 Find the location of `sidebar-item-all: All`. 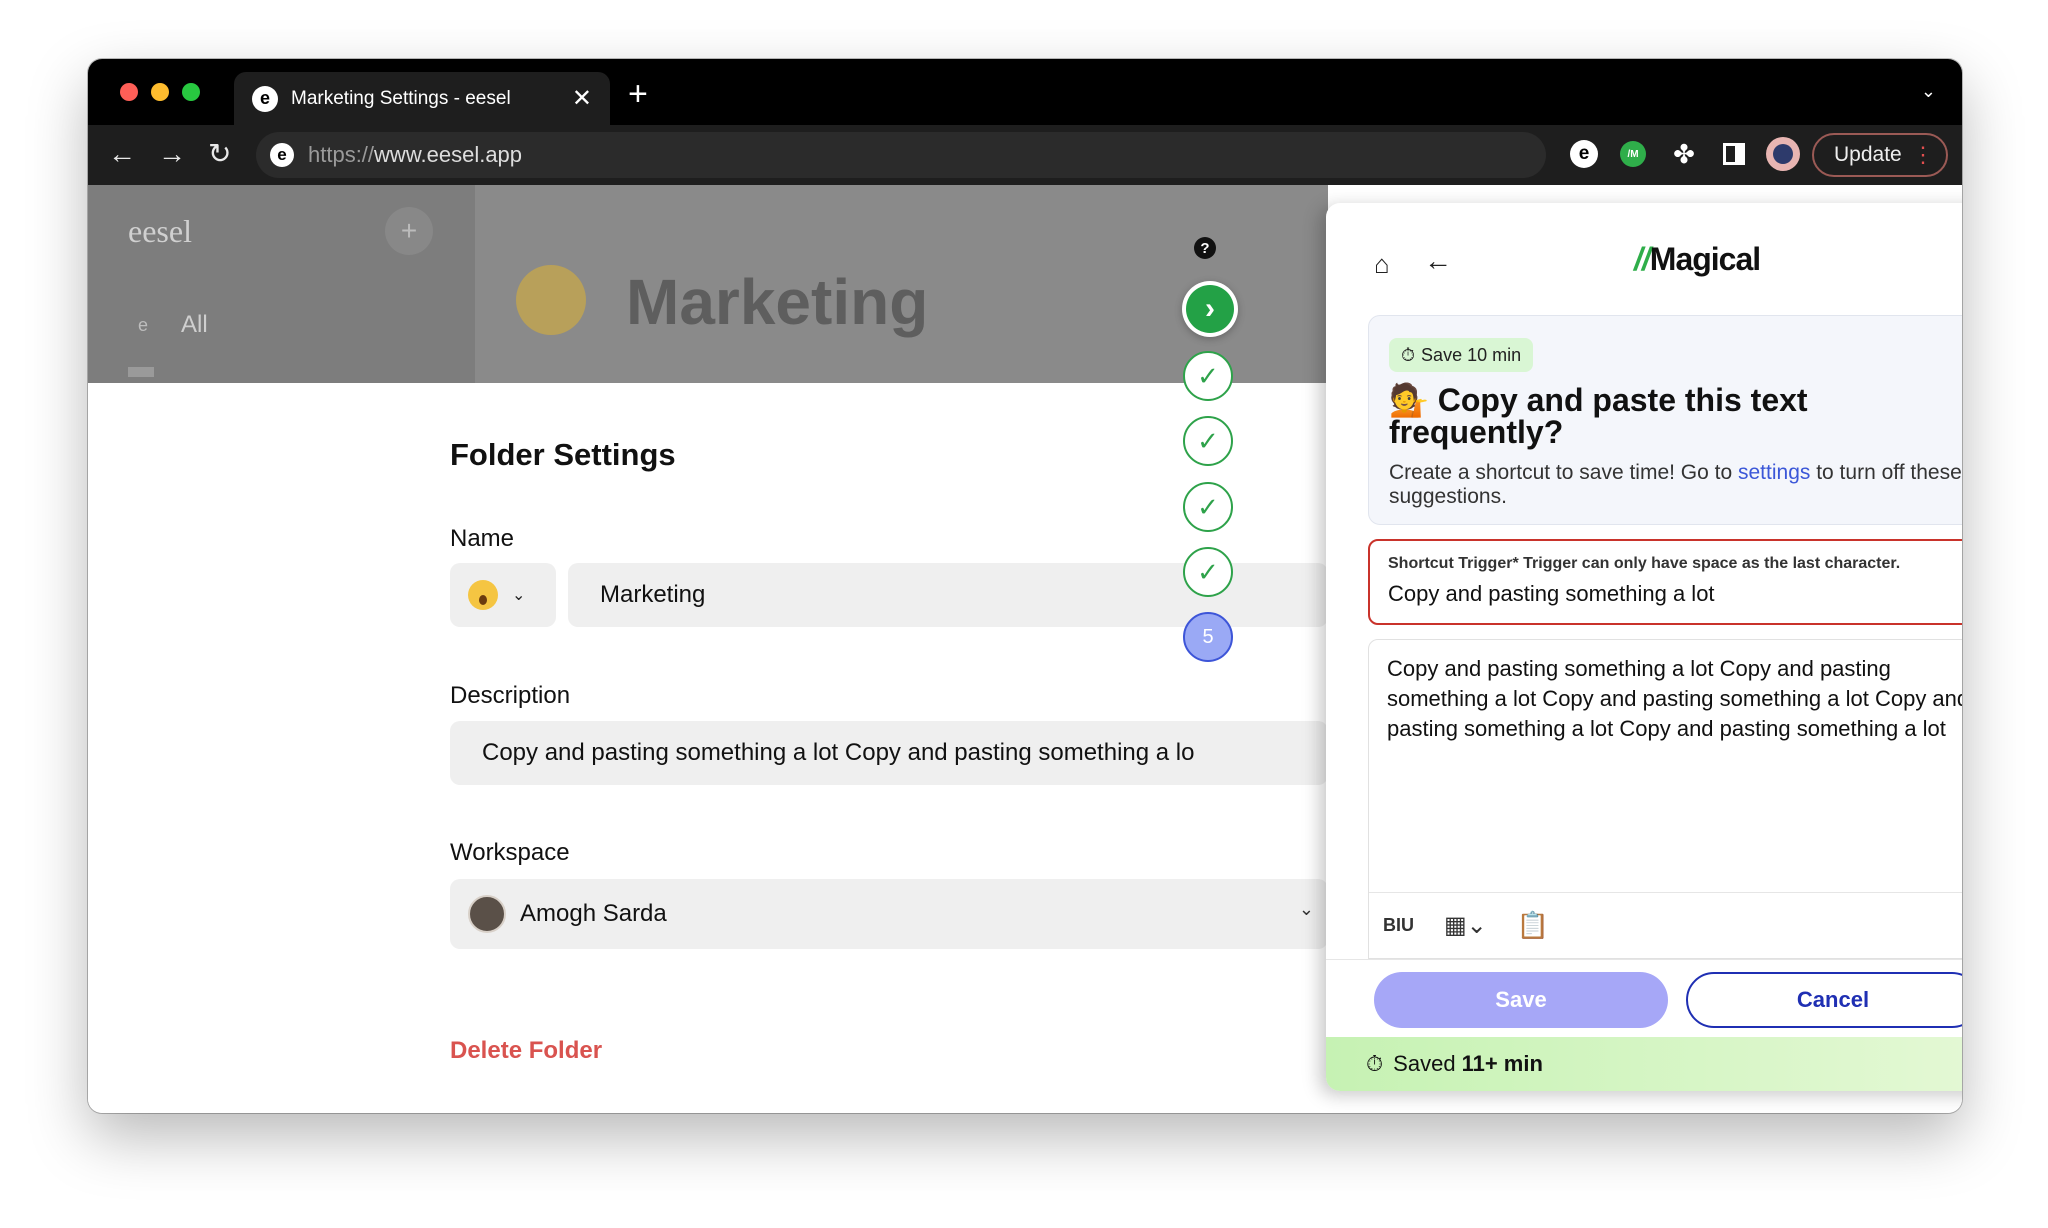

sidebar-item-all: All is located at coordinates (194, 325).